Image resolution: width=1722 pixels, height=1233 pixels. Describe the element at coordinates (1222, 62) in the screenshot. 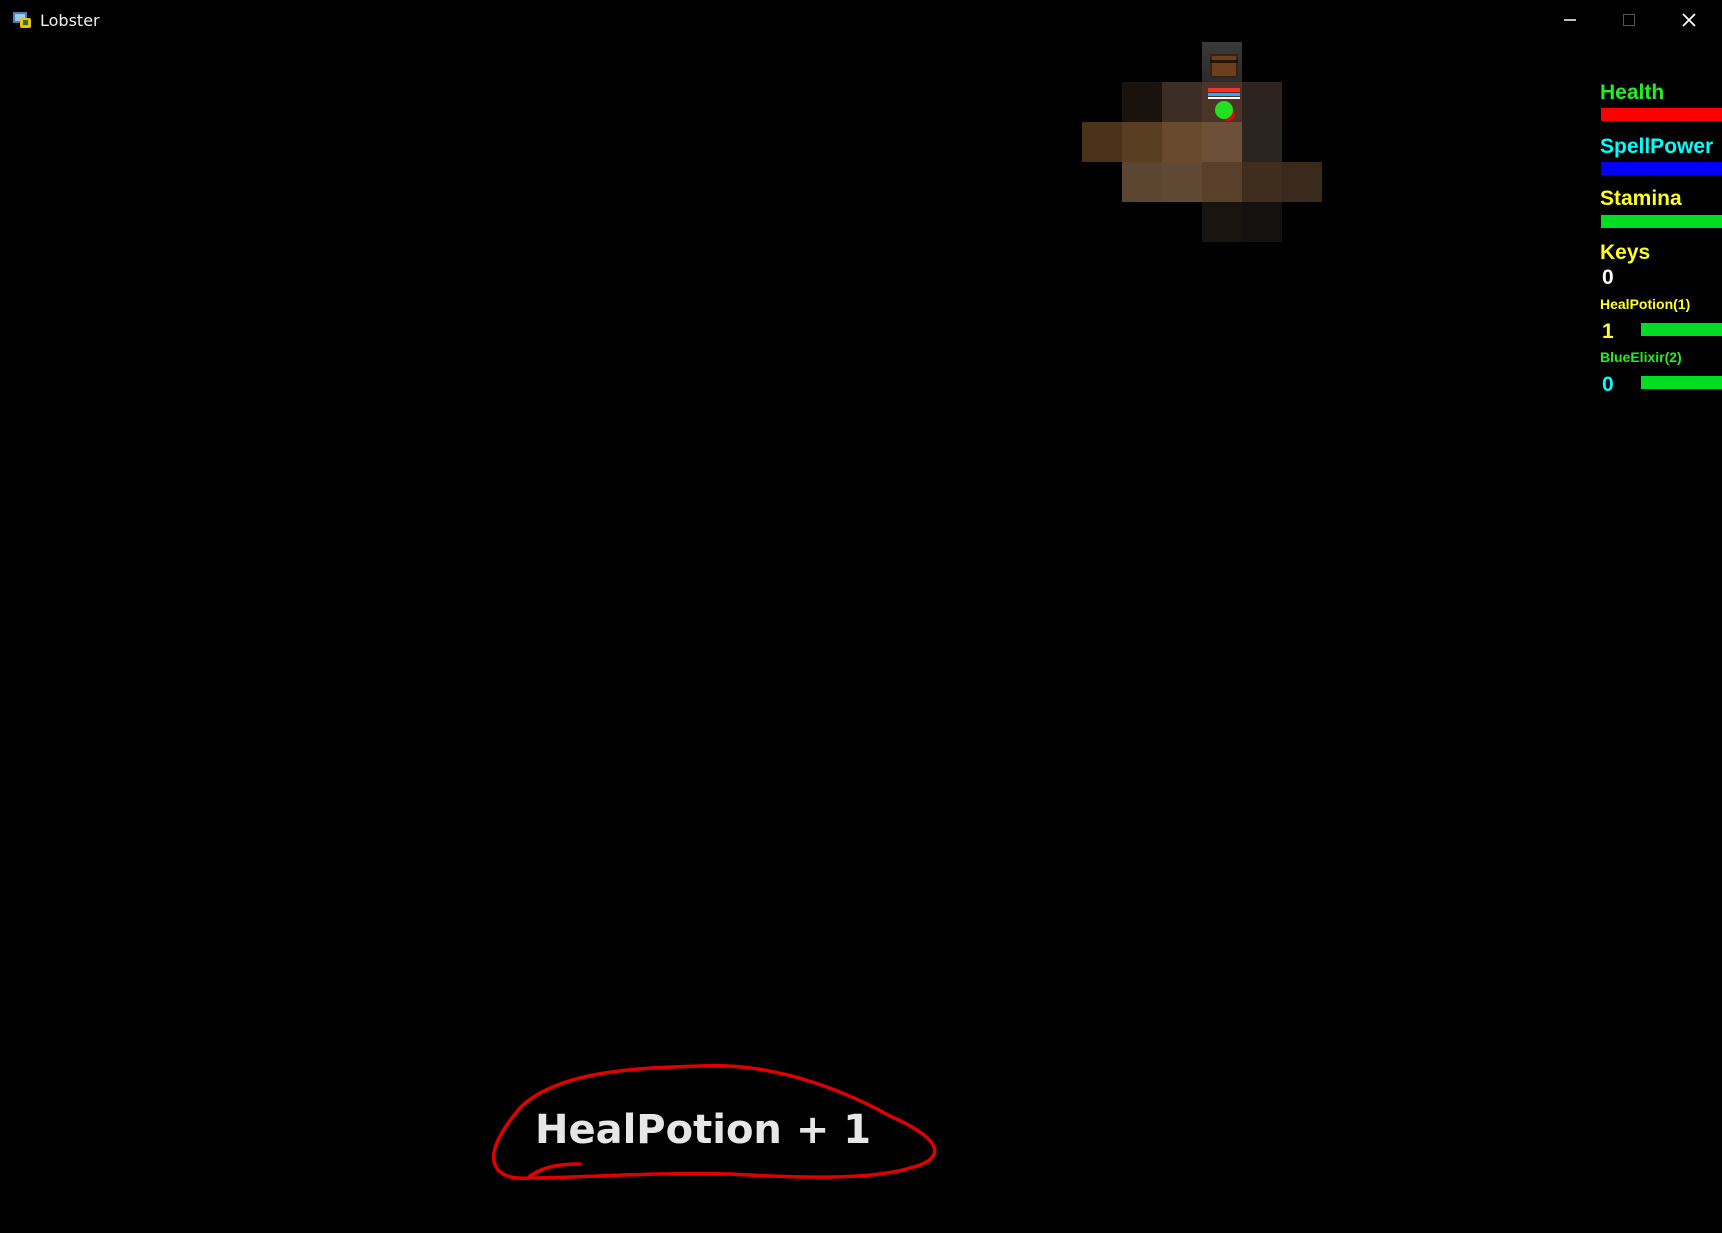

I see `treasure-chest-tile` at that location.